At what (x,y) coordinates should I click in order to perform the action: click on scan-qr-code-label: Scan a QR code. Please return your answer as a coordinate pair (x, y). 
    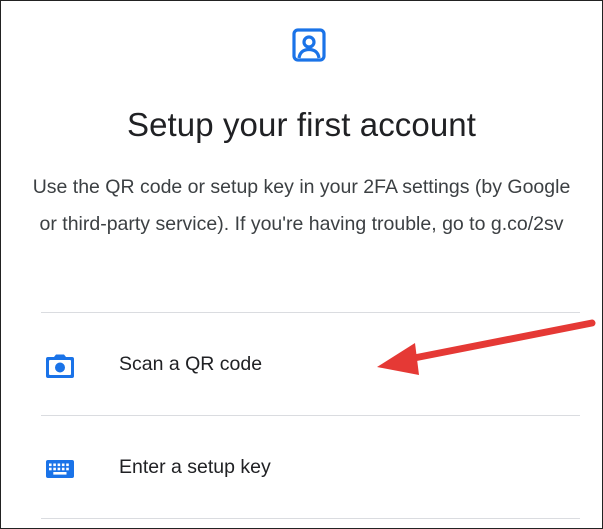
    Looking at the image, I should click on (191, 364).